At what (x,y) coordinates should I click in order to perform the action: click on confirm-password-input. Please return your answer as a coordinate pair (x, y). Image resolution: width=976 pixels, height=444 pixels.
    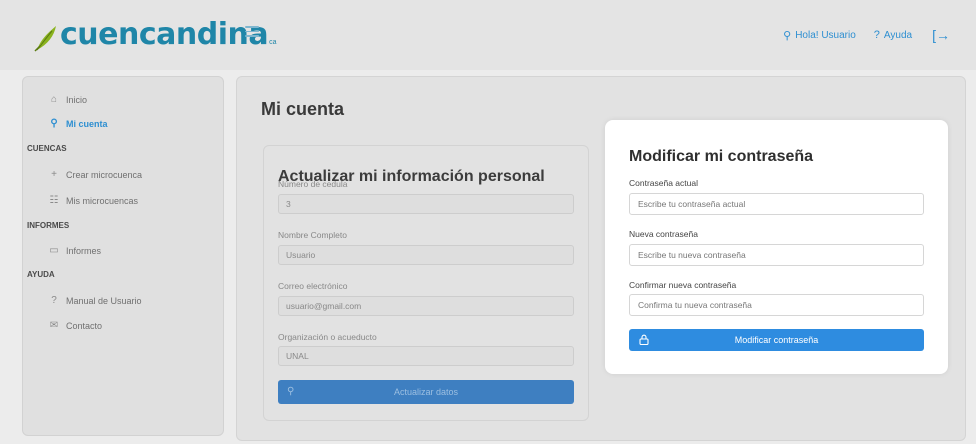
    Looking at the image, I should click on (776, 305).